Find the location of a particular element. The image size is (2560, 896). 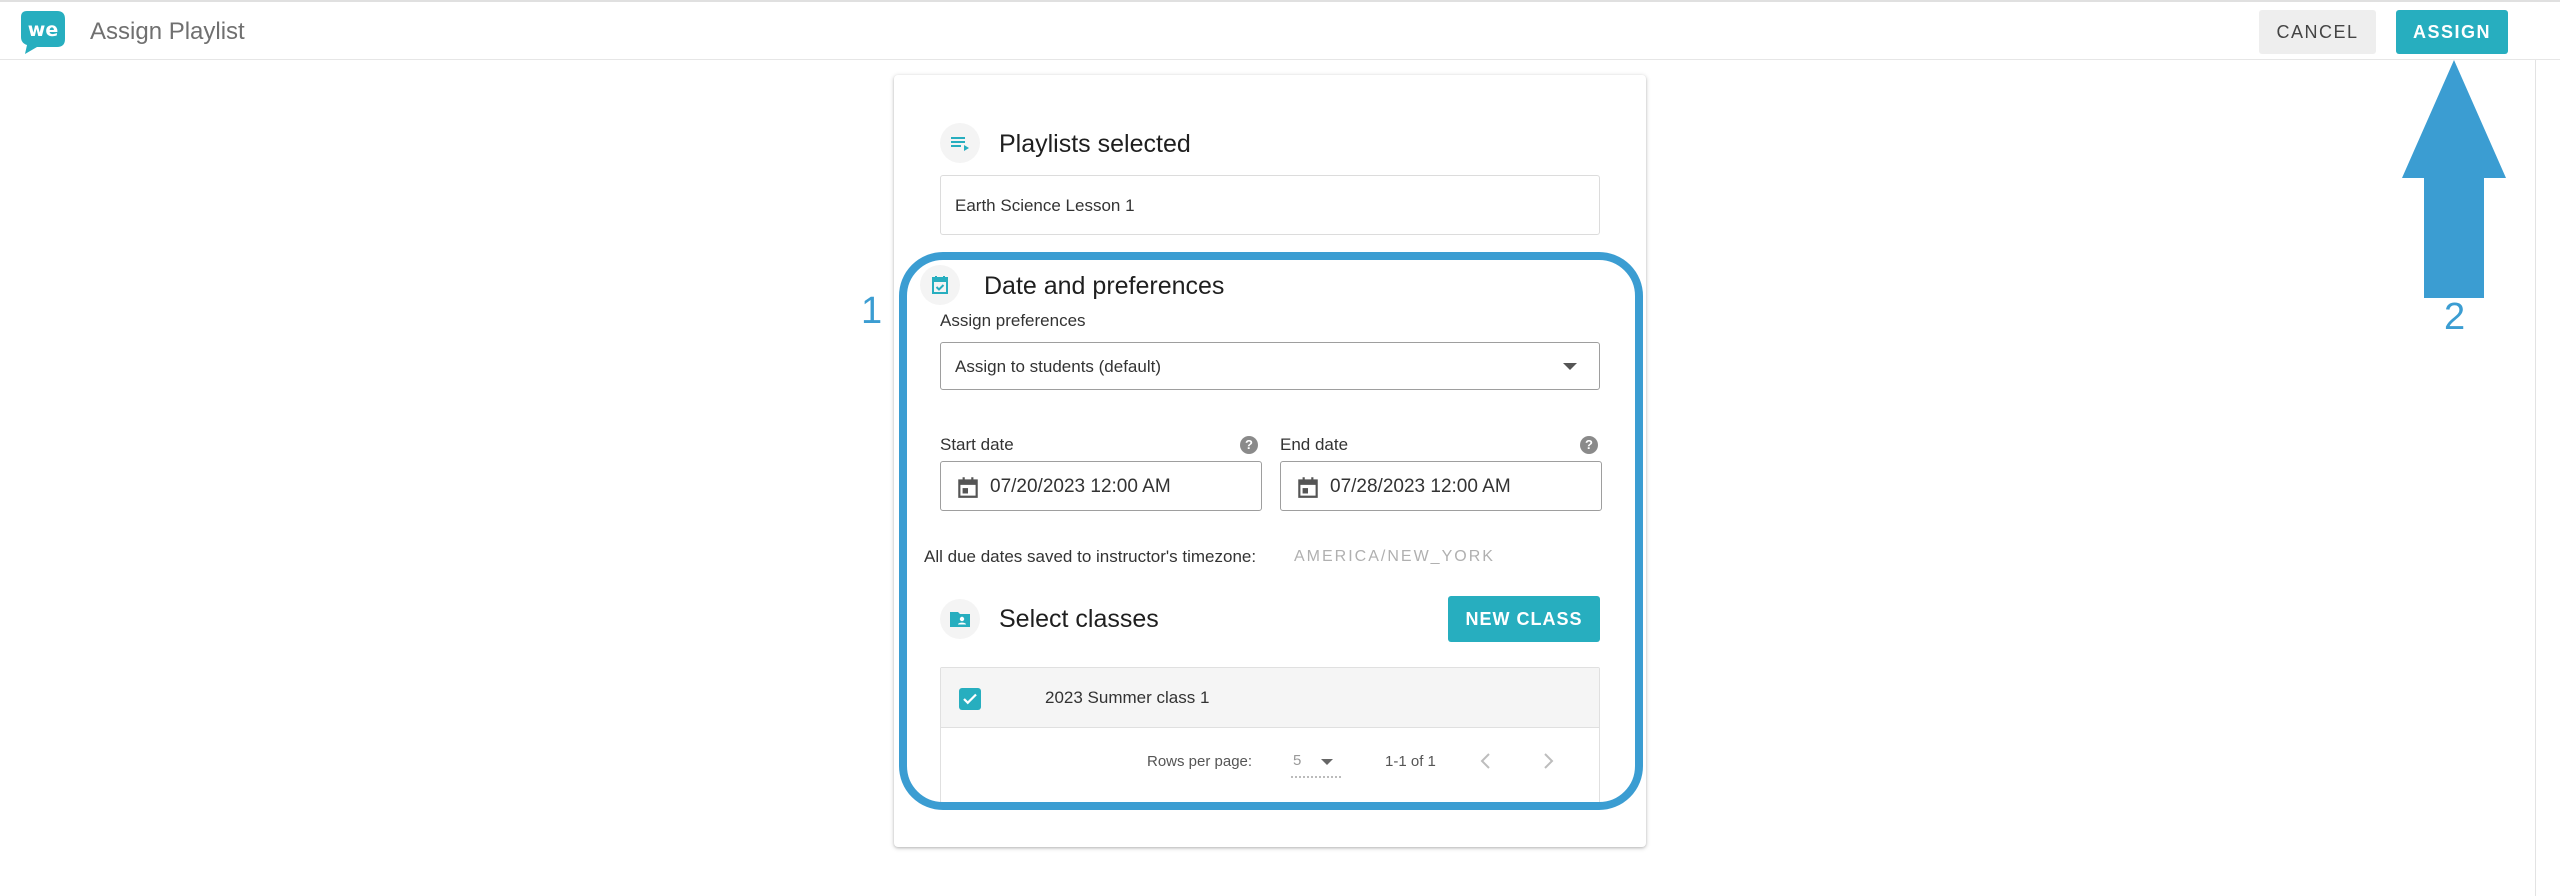

top-bar: we Assign Playlist CANCEL ASSIGN is located at coordinates (1280, 30).